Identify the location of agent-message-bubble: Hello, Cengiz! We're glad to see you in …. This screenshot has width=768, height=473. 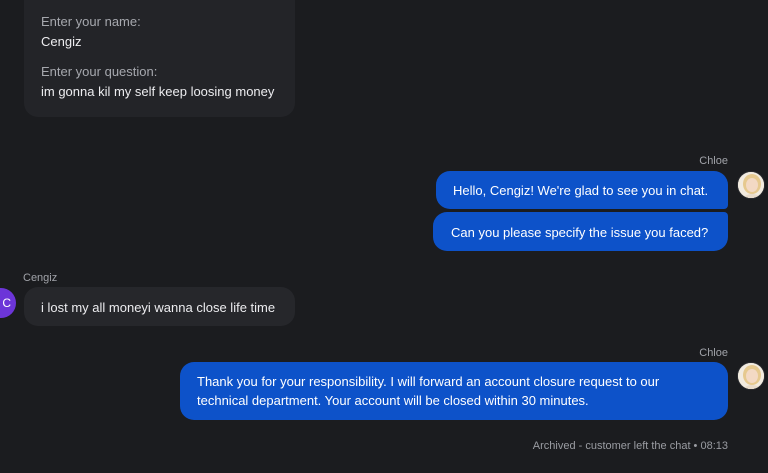
(582, 190).